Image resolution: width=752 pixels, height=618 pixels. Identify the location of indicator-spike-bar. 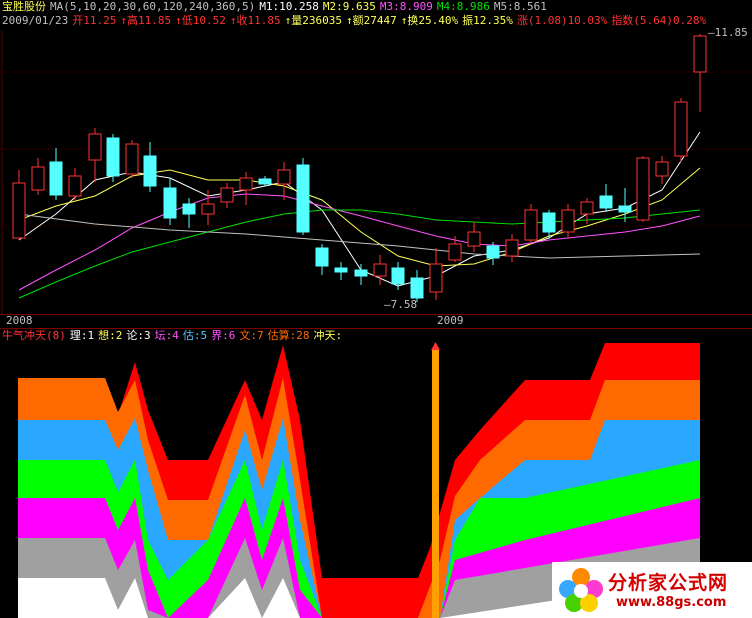
(435, 480).